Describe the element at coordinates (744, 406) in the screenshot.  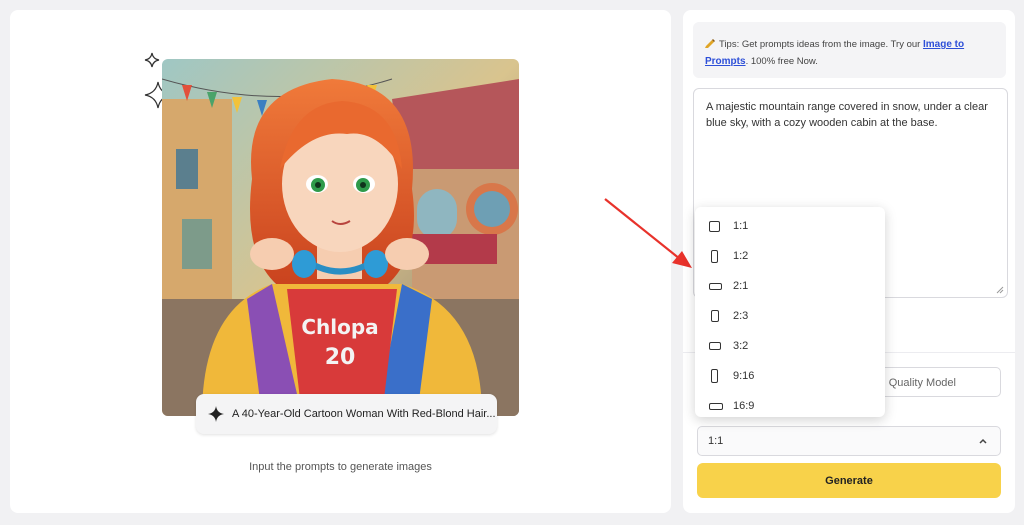
I see `ratio-option-label: 16:9` at that location.